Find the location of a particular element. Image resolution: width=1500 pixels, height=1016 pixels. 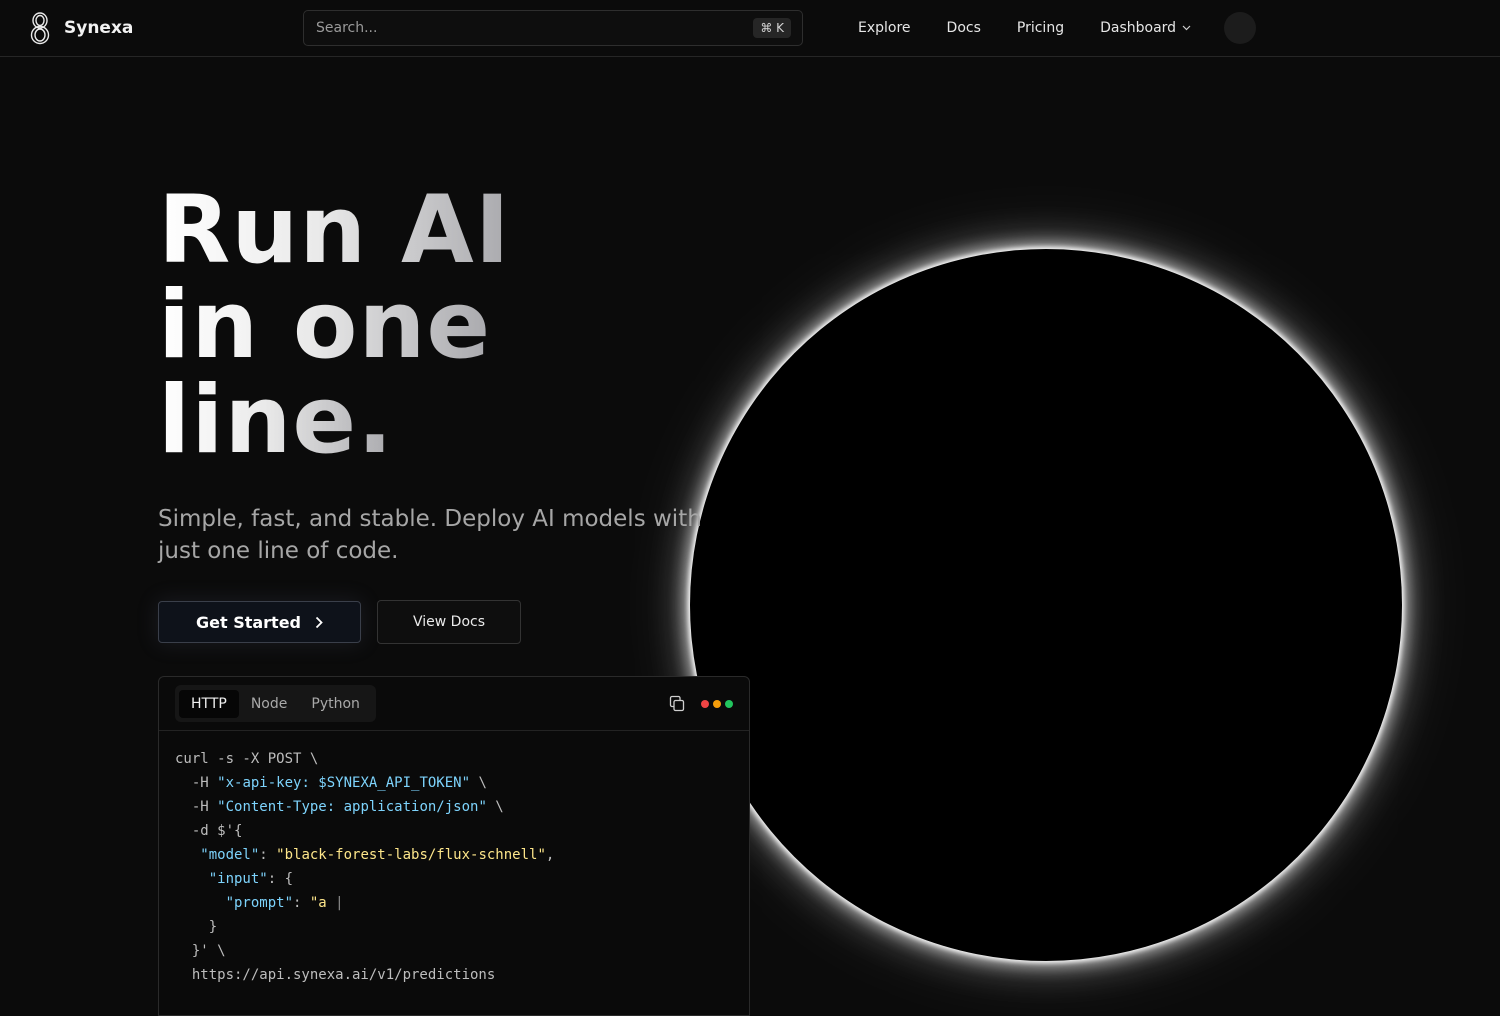

brand-home-link: Synexa is located at coordinates (80, 28).